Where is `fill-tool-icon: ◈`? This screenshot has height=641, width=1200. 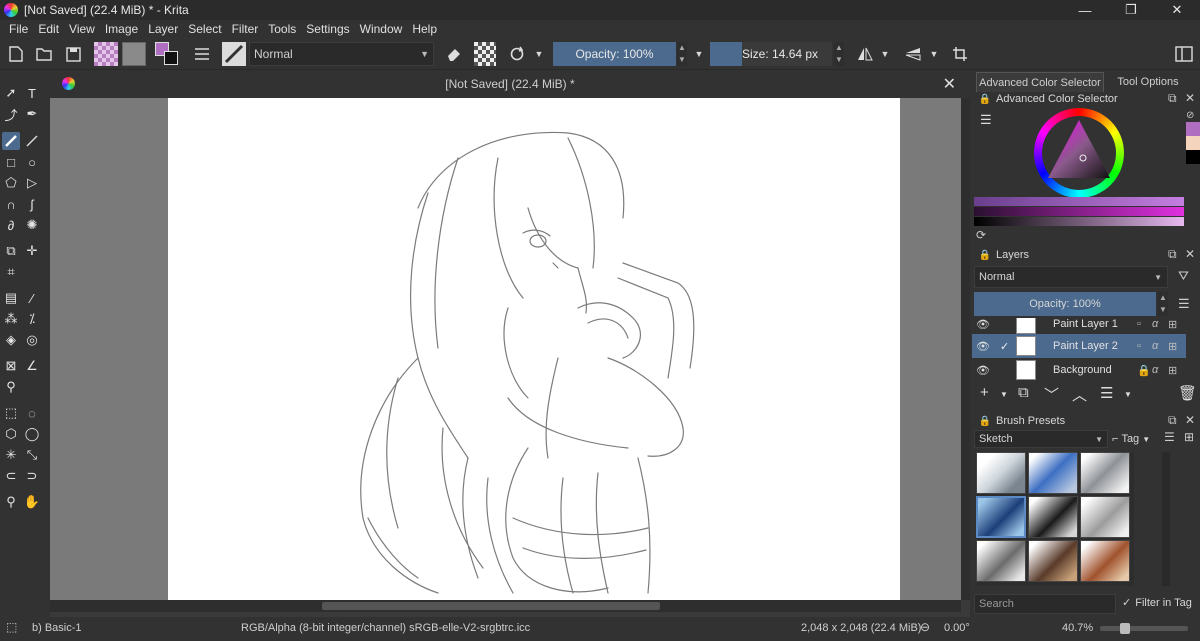 fill-tool-icon: ◈ is located at coordinates (11, 340).